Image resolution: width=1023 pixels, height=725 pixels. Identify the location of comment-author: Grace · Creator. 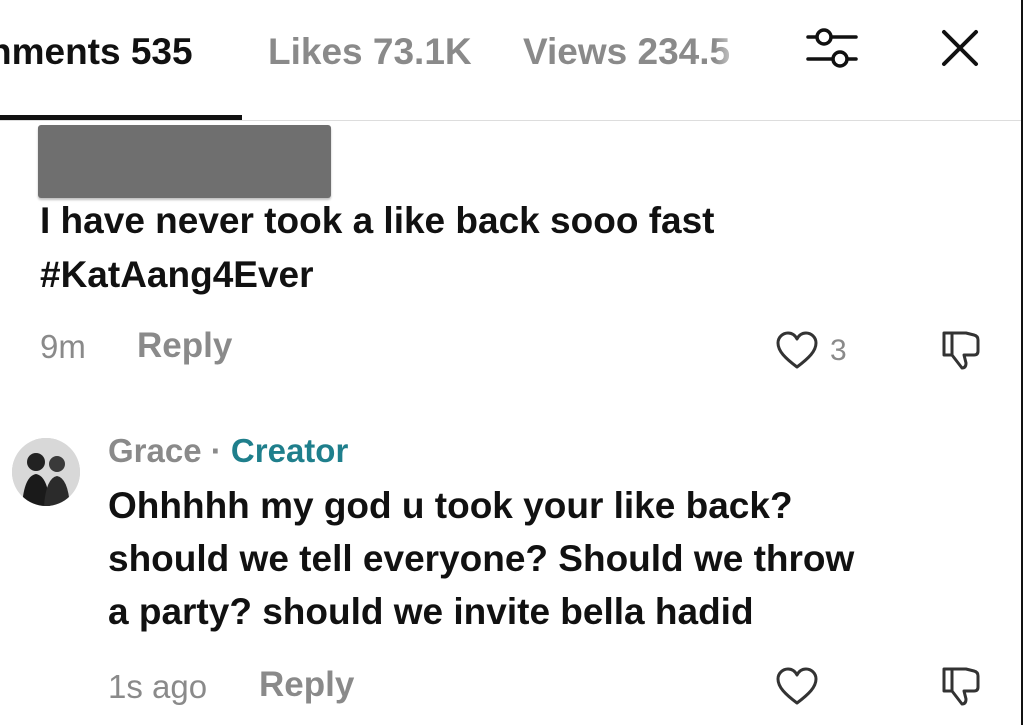
(228, 451).